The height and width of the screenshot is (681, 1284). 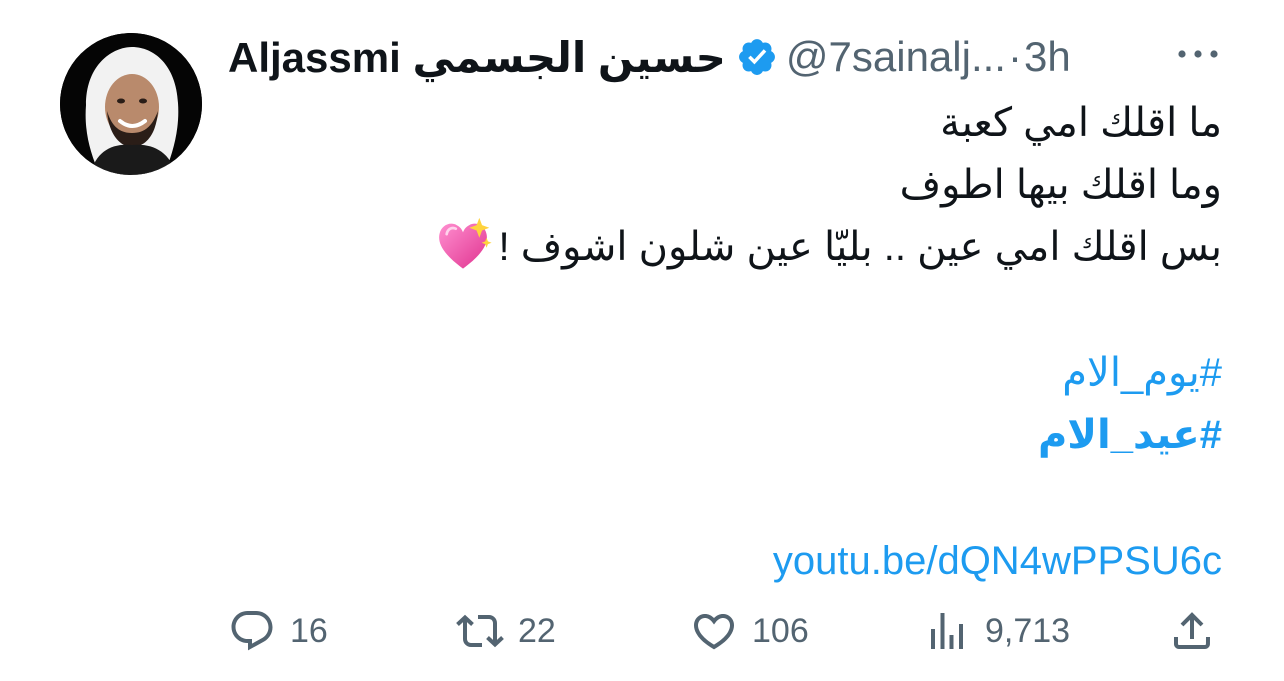 What do you see at coordinates (1081, 123) in the screenshot?
I see `tweet-text-line: ما اقلك امي كعبة` at bounding box center [1081, 123].